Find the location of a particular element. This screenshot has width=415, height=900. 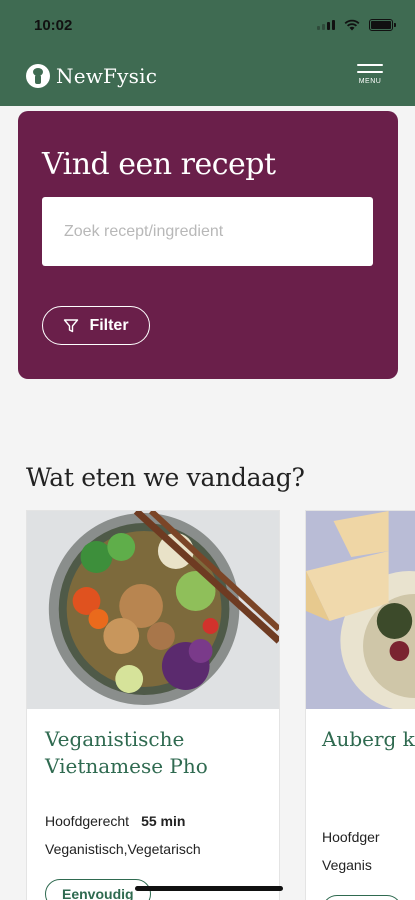

filter-label: Filter is located at coordinates (109, 325).